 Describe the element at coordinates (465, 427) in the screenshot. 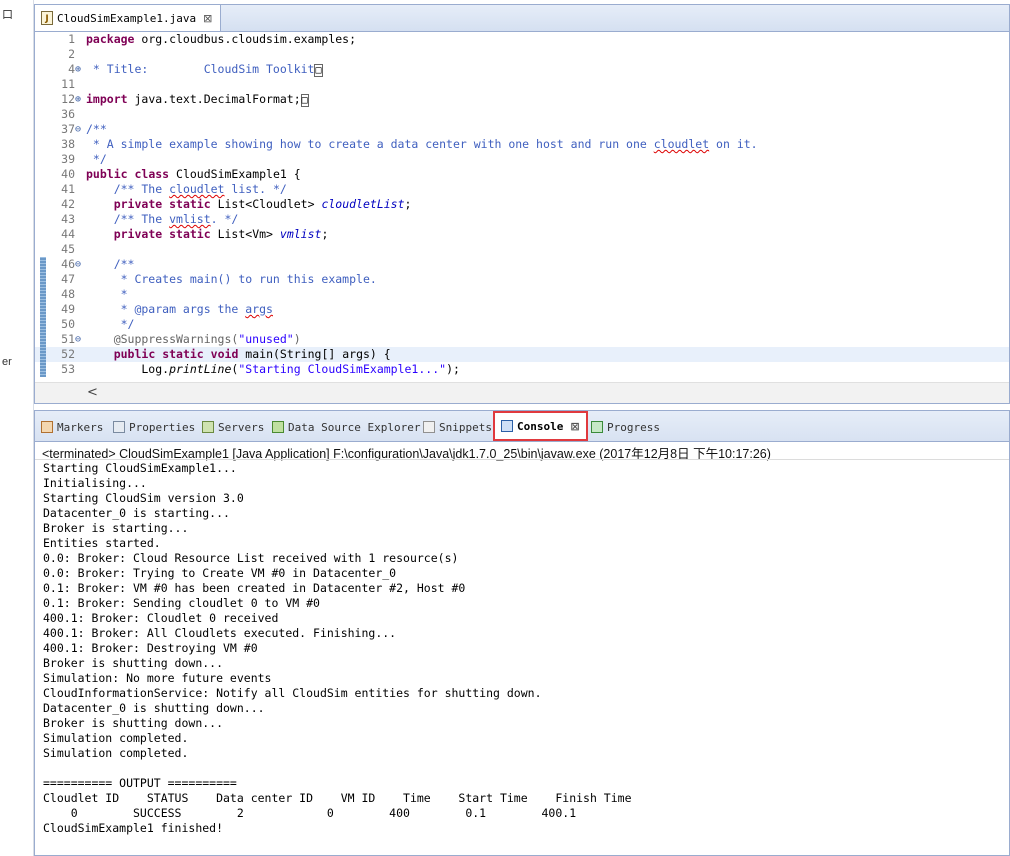

I see `tab-snippets-label: Snippets` at that location.